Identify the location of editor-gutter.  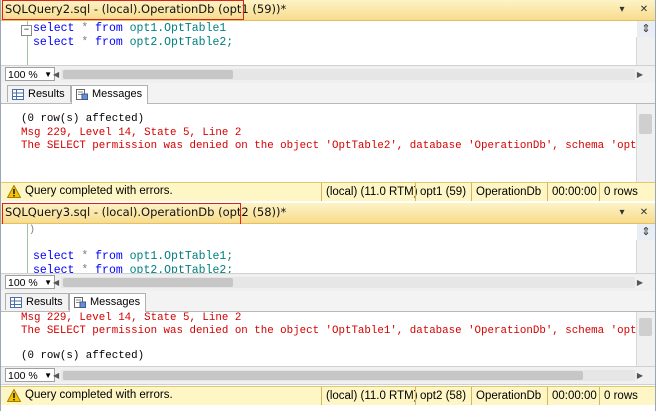
(14, 248).